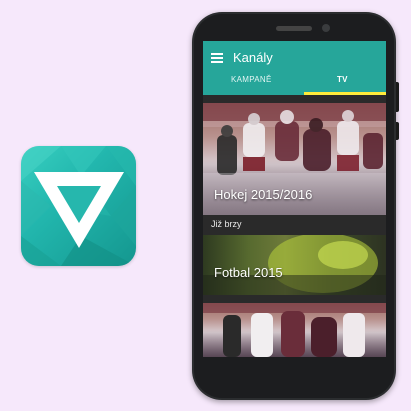 The width and height of the screenshot is (411, 411). What do you see at coordinates (294, 159) in the screenshot?
I see `channel-card-hockey: Hokej 2015/2016` at bounding box center [294, 159].